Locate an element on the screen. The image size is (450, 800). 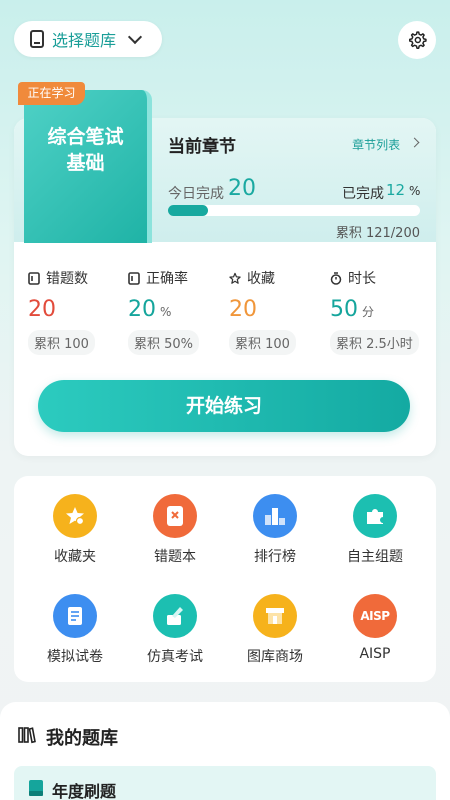
studying-tag: 正在学习 is located at coordinates (51, 93).